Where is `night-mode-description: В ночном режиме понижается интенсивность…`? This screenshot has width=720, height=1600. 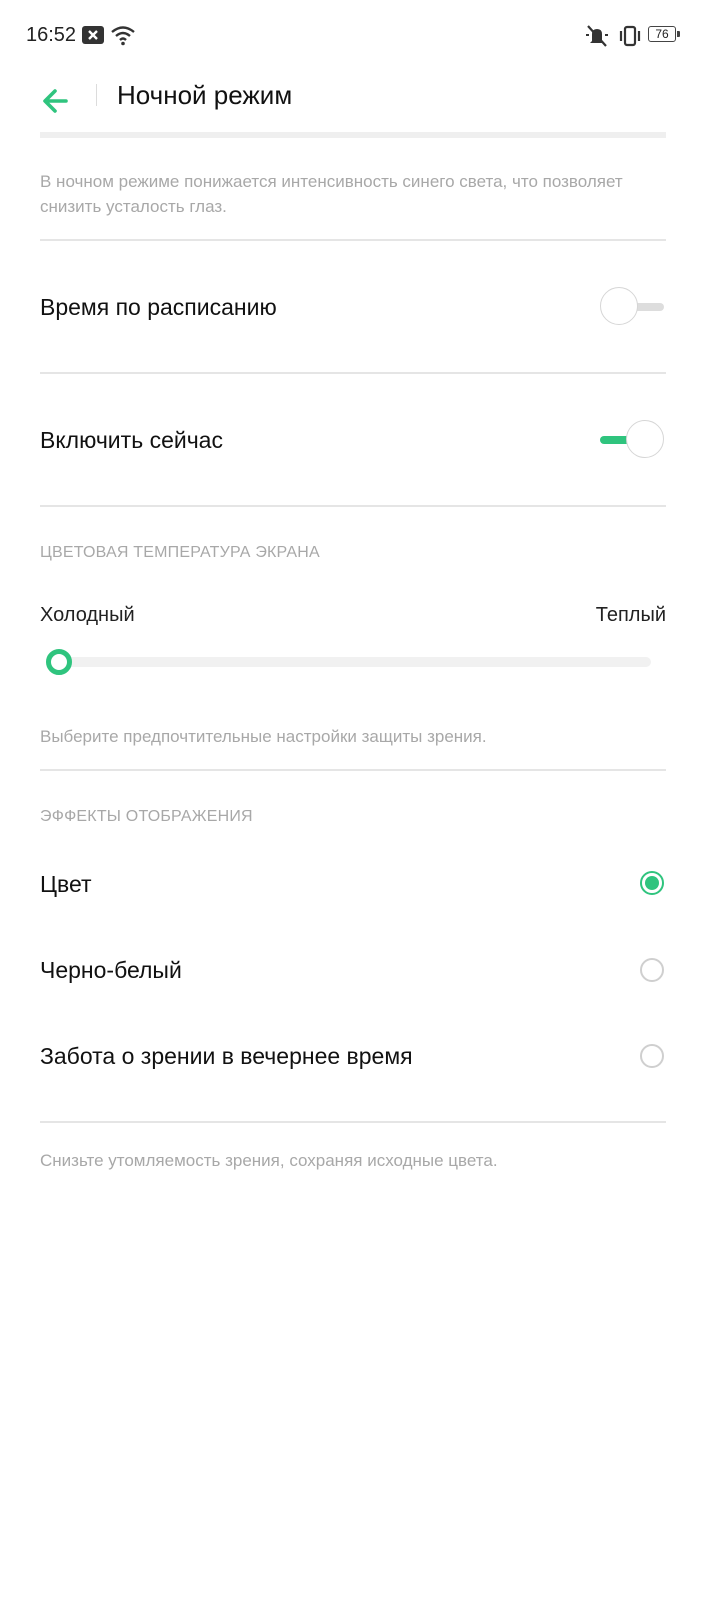 night-mode-description: В ночном режиме понижается интенсивность… is located at coordinates (331, 194).